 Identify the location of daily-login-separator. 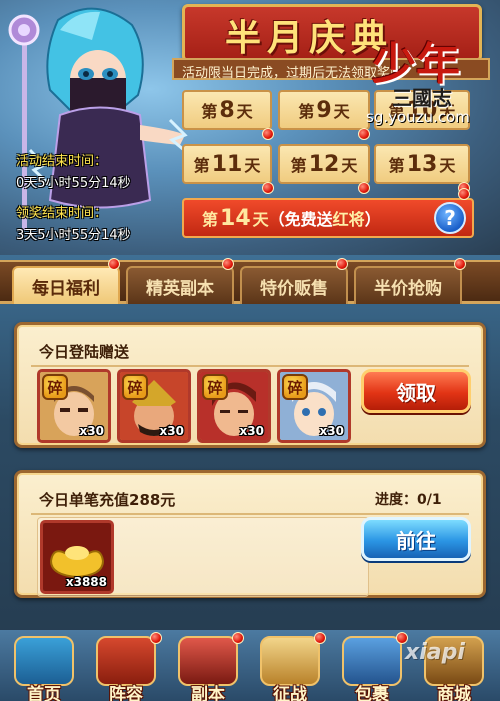
(250, 366).